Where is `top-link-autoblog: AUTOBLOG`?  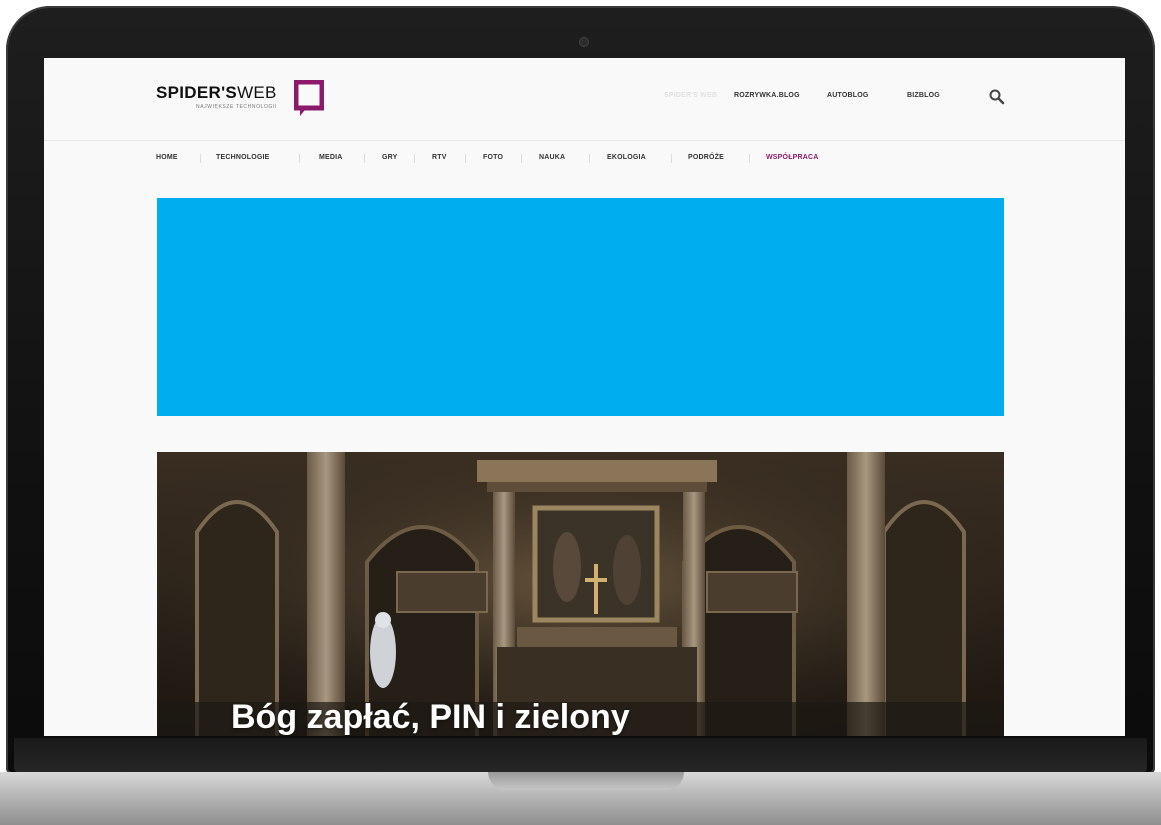 top-link-autoblog: AUTOBLOG is located at coordinates (848, 95).